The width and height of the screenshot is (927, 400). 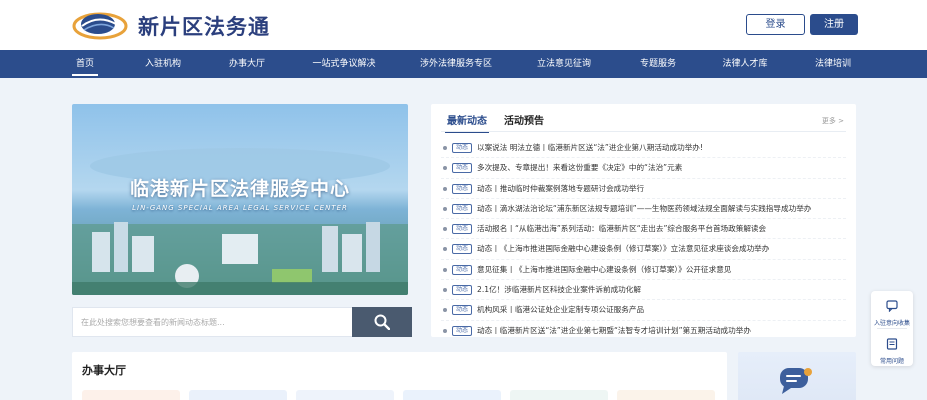 I want to click on nav-item-home: 首页, so click(x=85, y=64).